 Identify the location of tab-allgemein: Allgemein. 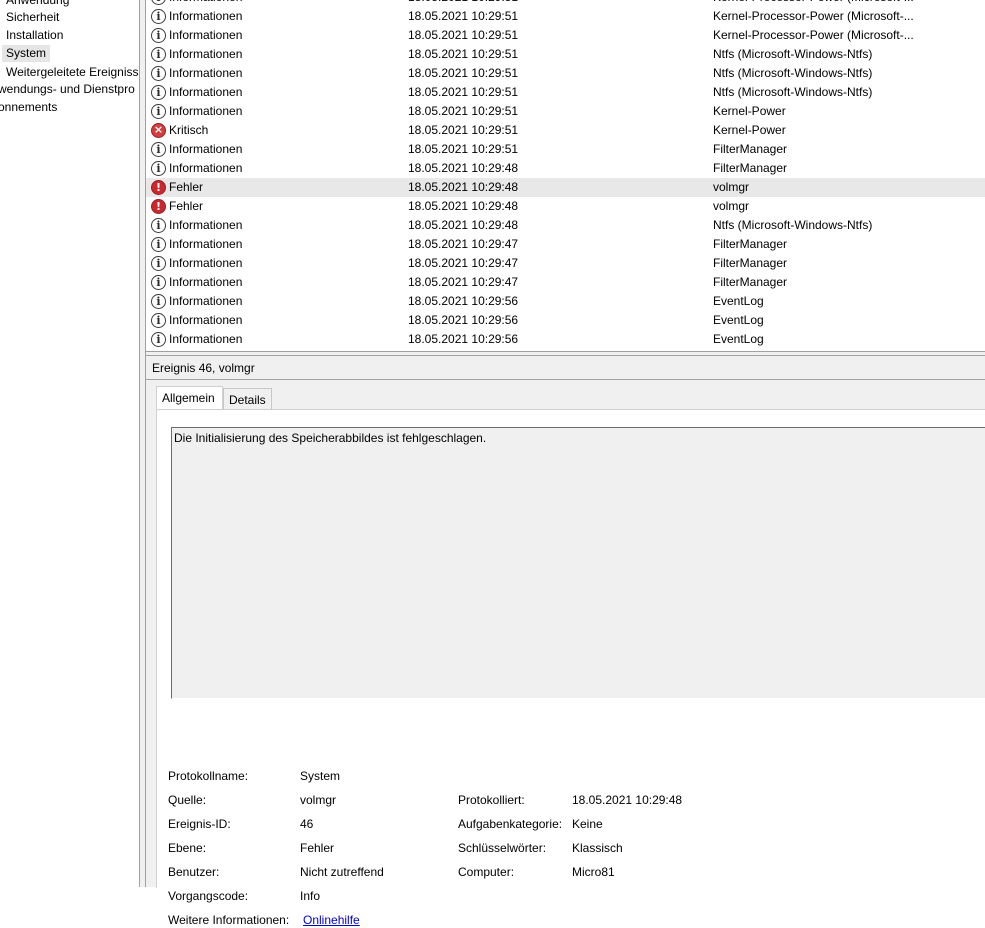
(189, 398).